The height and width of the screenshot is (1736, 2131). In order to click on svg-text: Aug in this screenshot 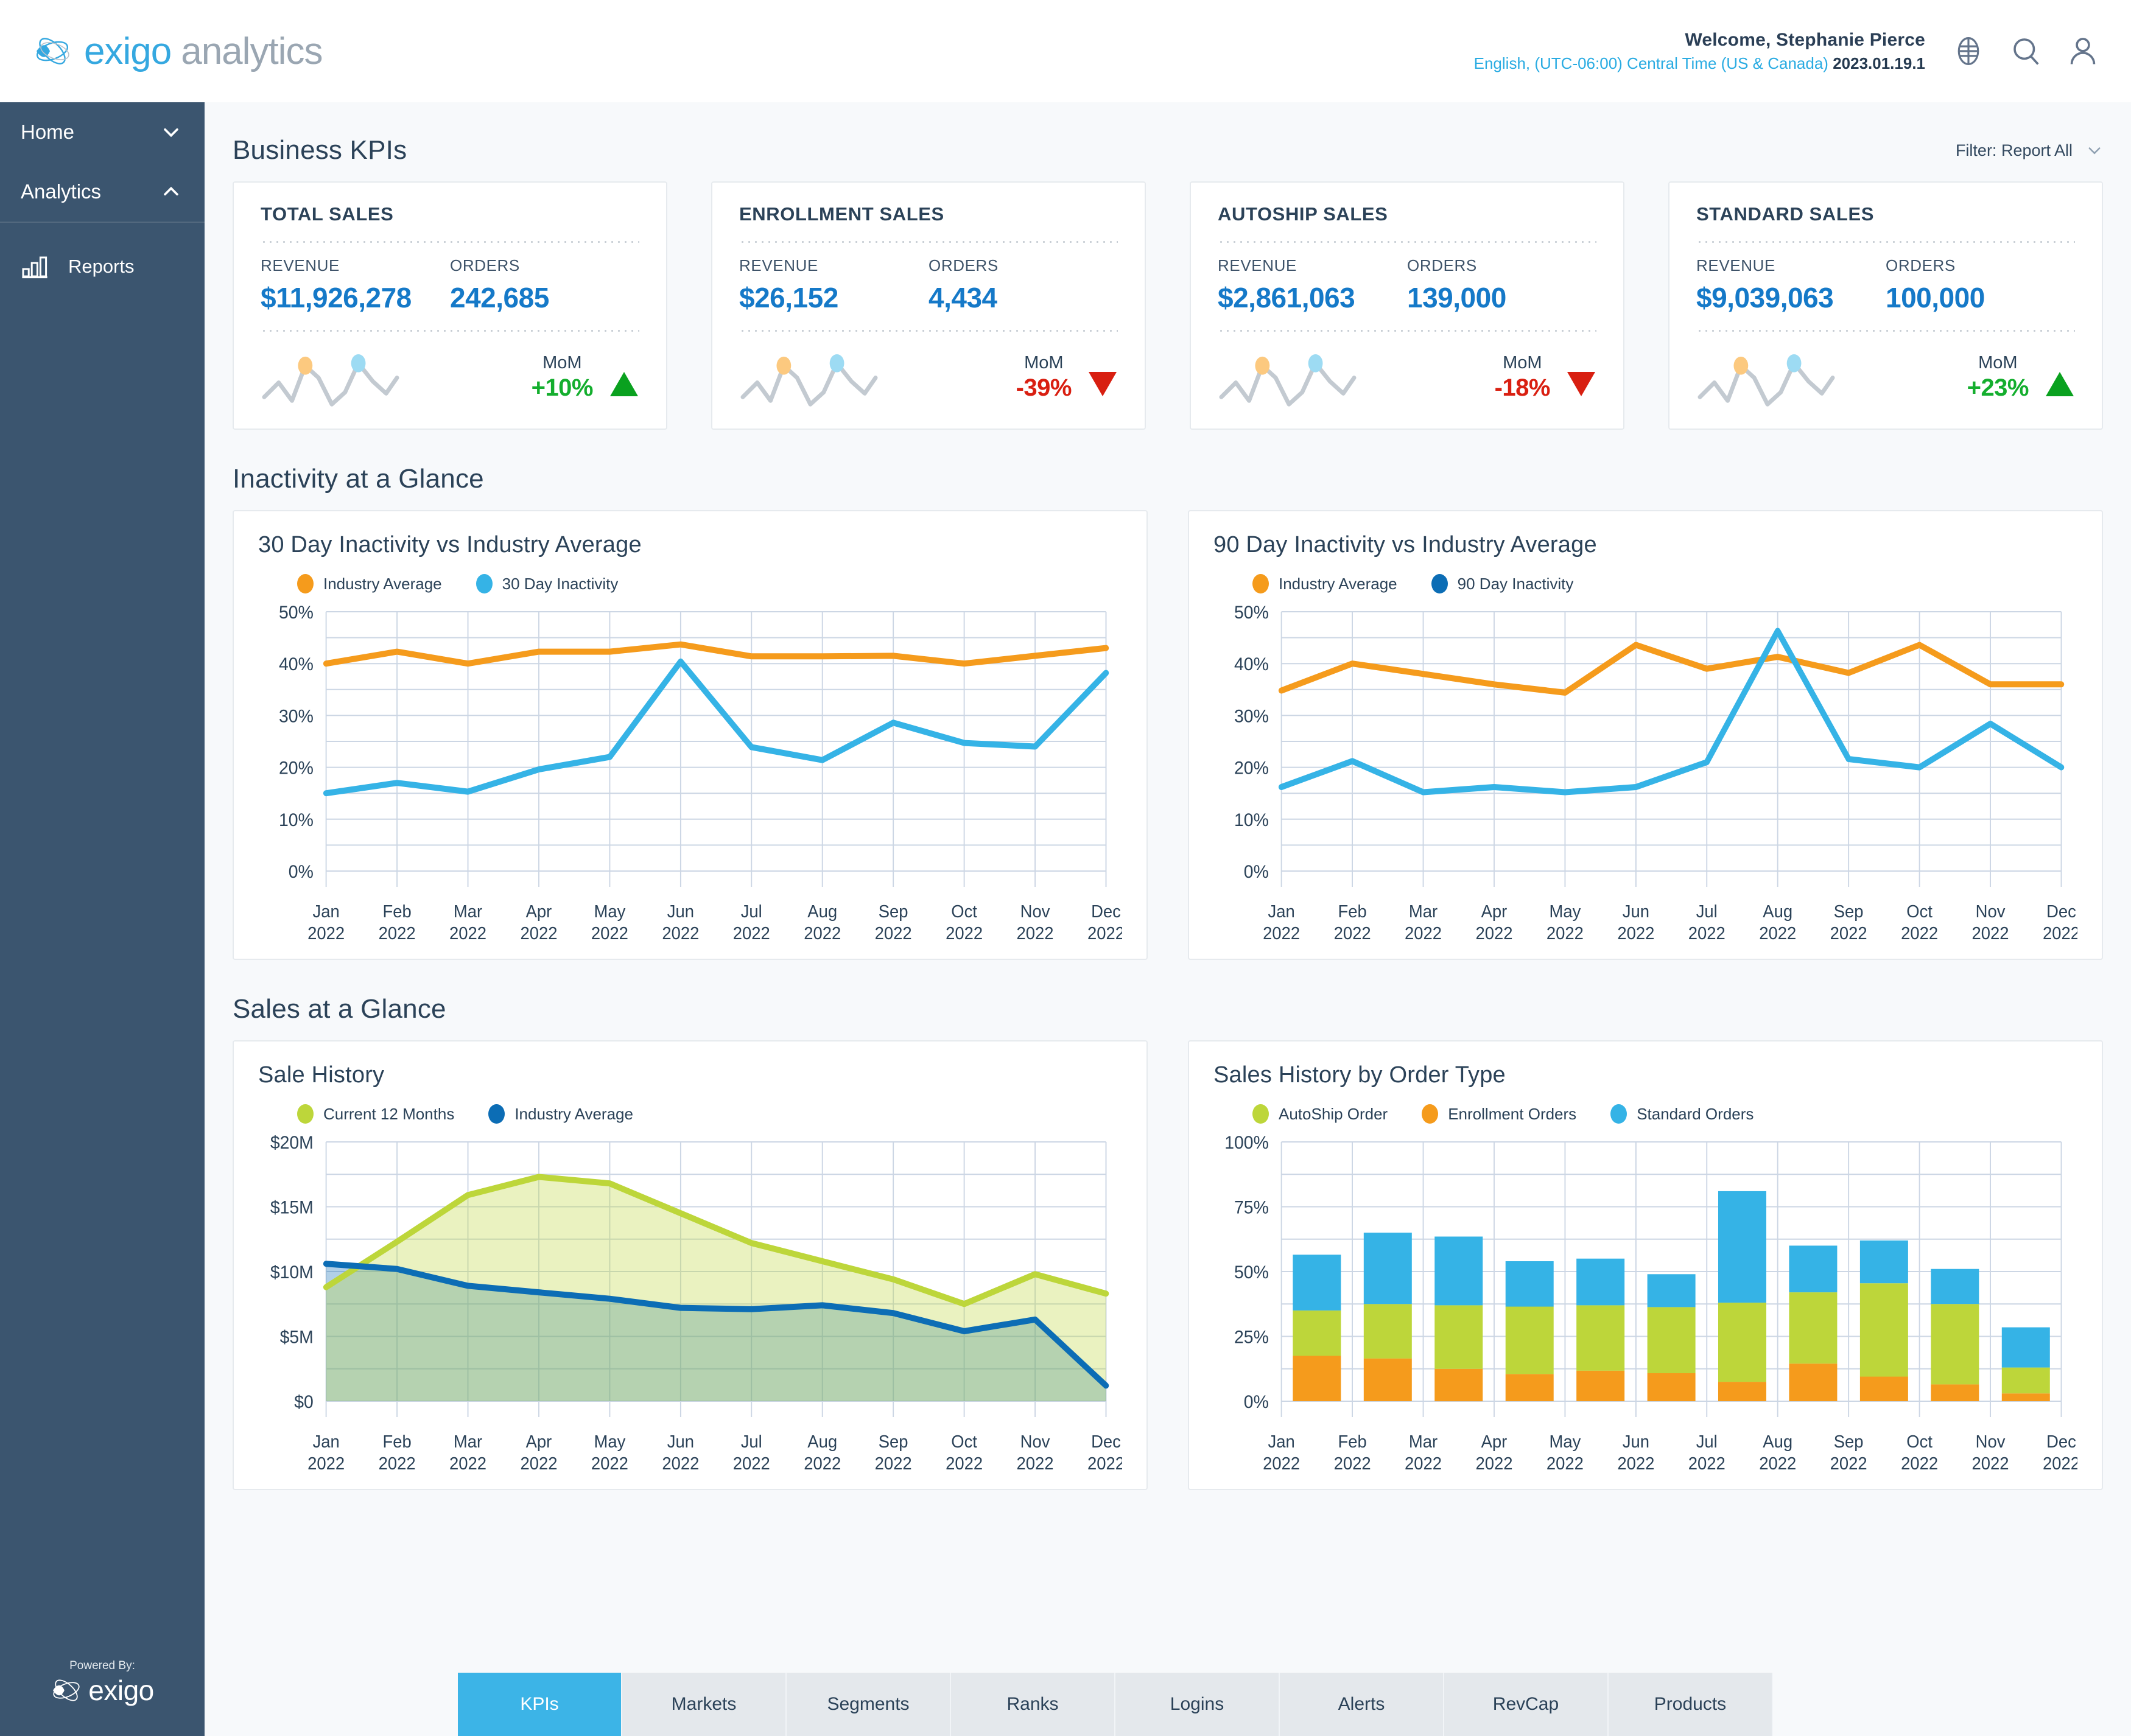, I will do `click(1777, 1441)`.